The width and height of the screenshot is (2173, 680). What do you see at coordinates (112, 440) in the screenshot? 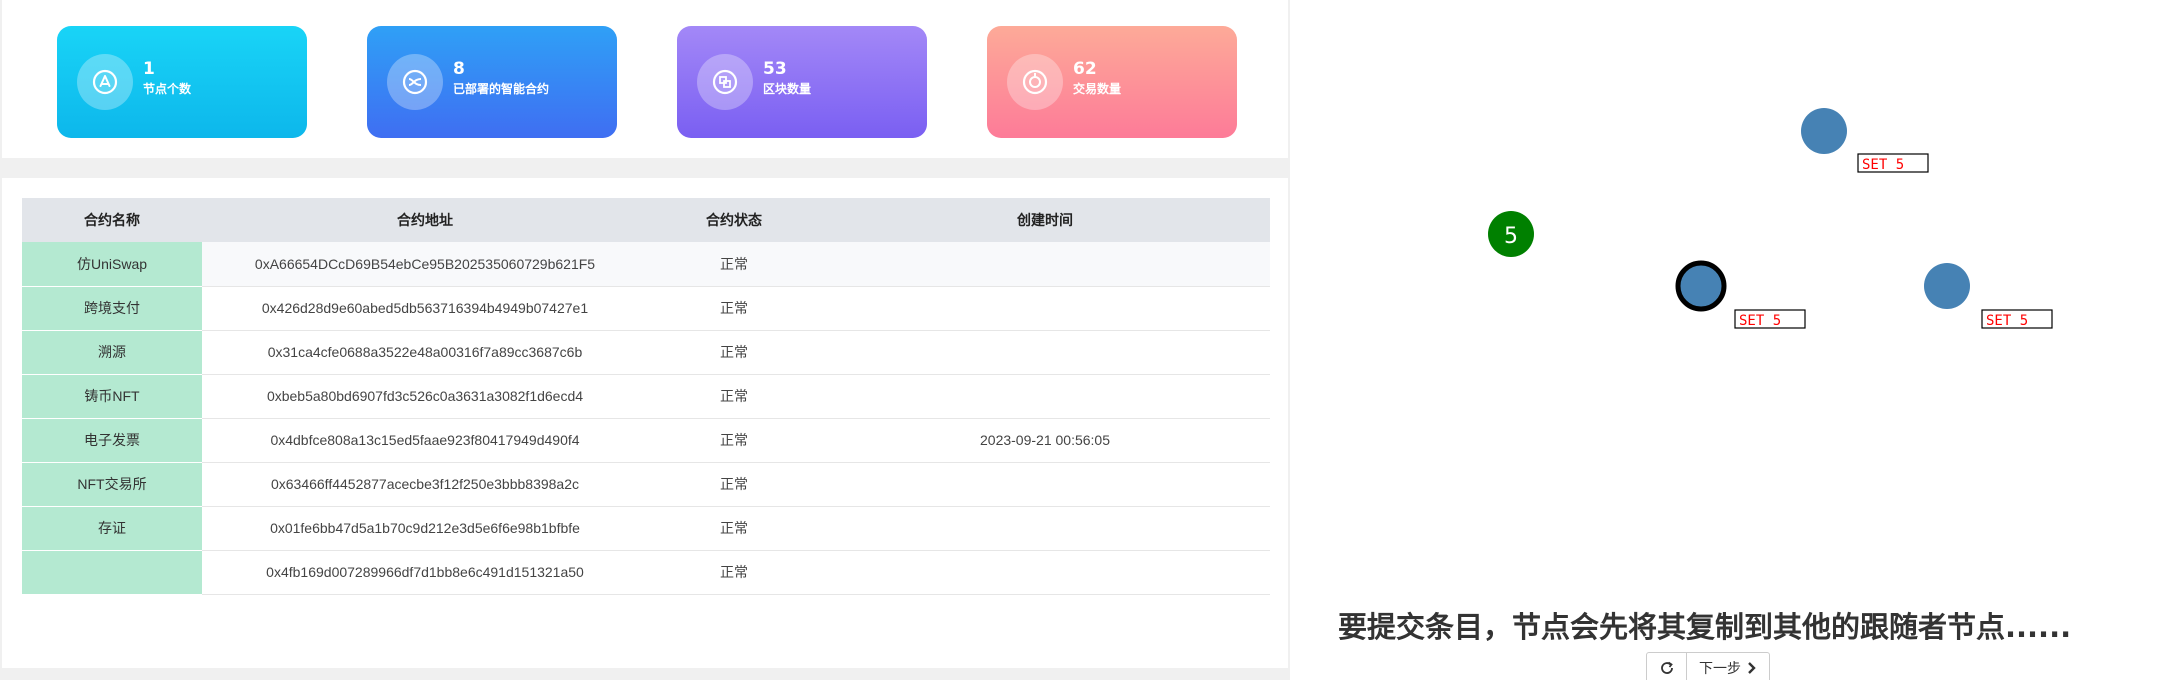
I see `contract-name-cell: 电子发票` at bounding box center [112, 440].